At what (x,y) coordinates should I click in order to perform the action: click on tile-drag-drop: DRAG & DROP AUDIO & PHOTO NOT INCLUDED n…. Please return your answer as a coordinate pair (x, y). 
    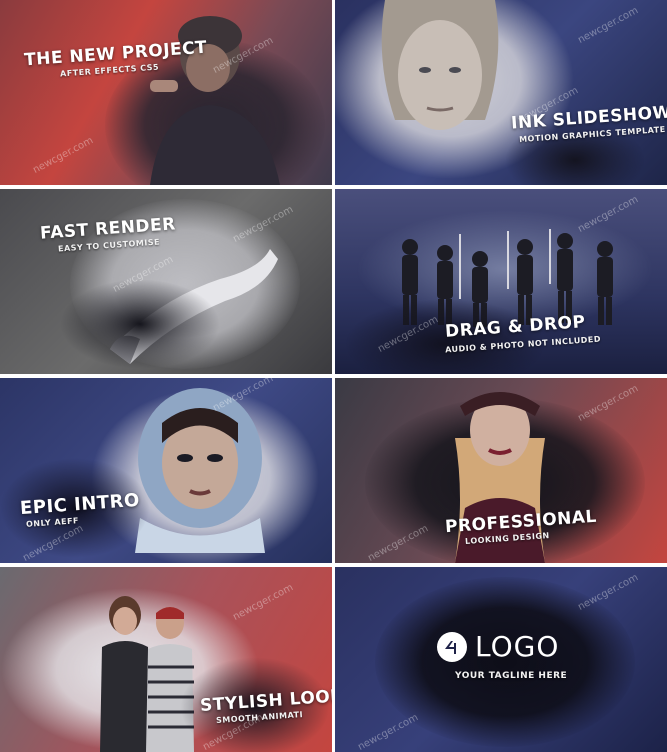
    Looking at the image, I should click on (501, 281).